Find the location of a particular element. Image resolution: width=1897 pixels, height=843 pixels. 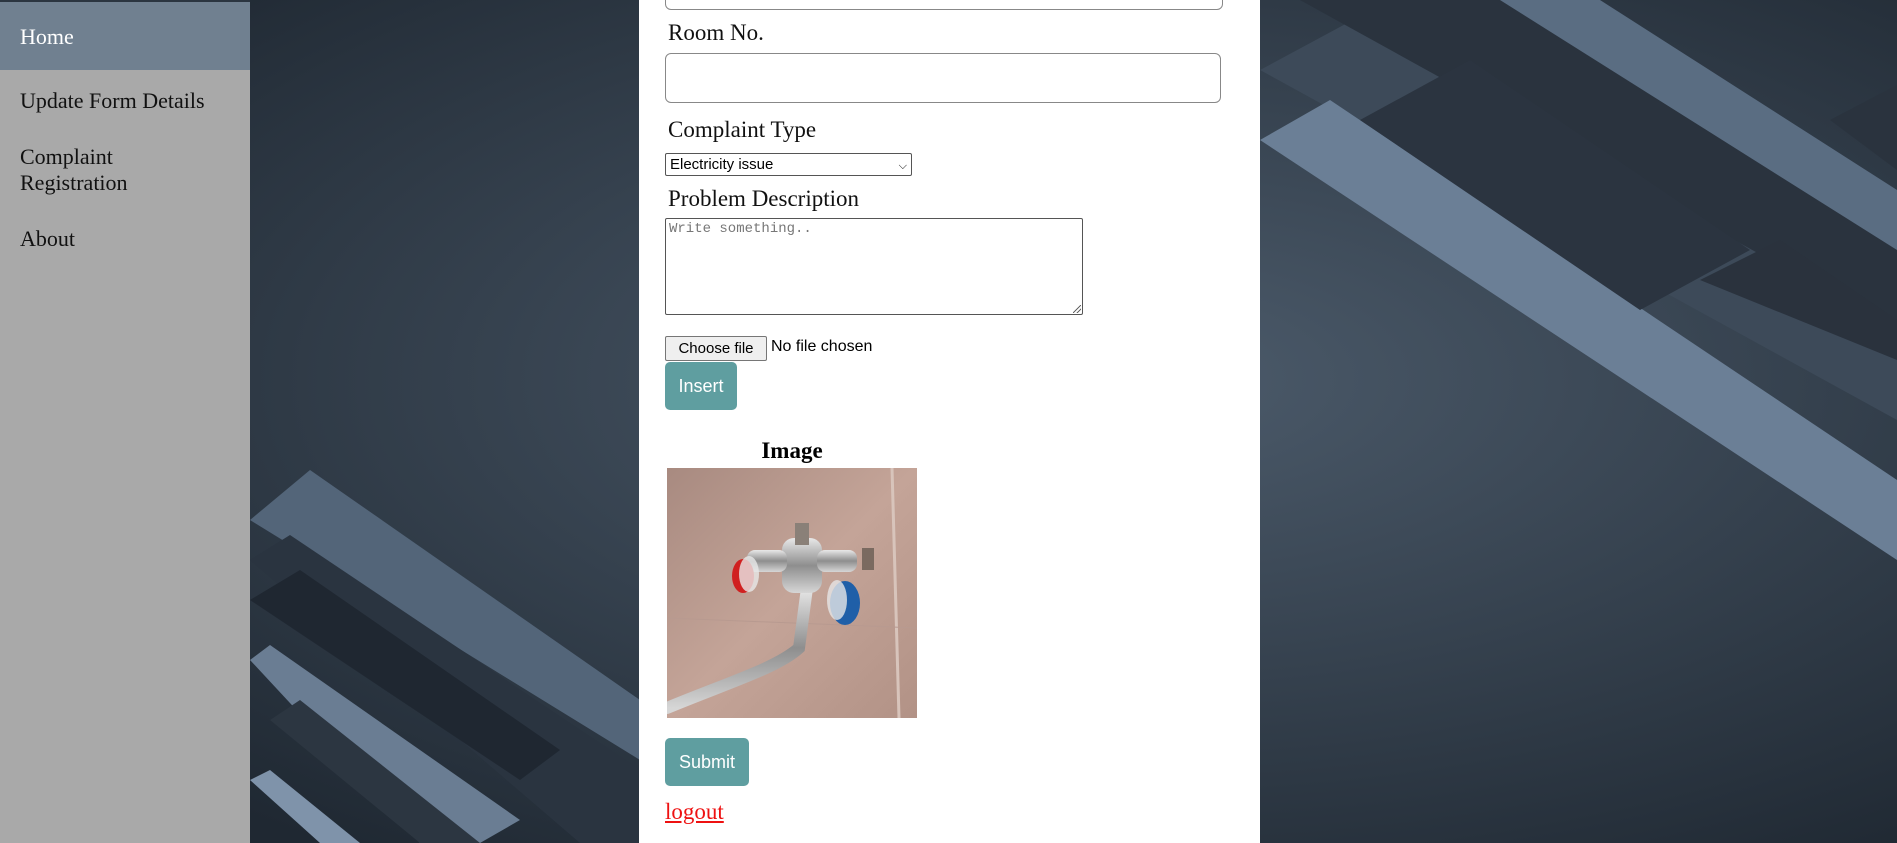

submit-button: Submit is located at coordinates (707, 762).